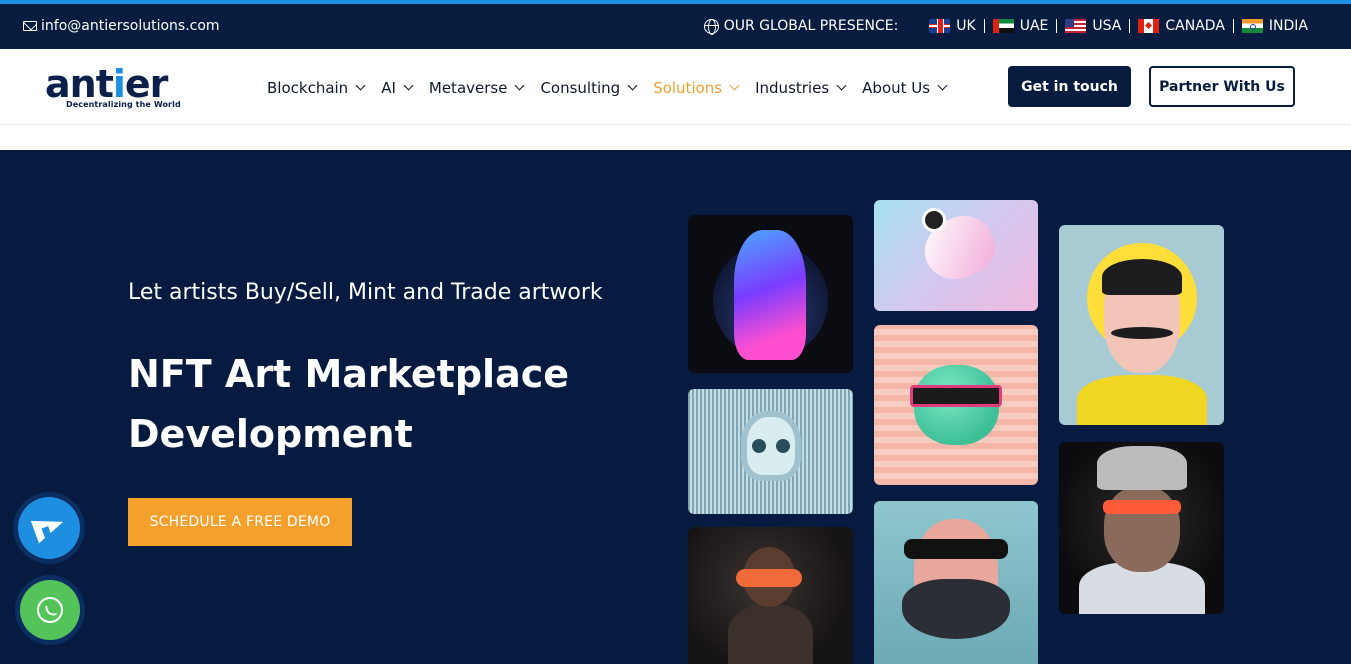  Describe the element at coordinates (1195, 26) in the screenshot. I see `country-name: CANADA` at that location.